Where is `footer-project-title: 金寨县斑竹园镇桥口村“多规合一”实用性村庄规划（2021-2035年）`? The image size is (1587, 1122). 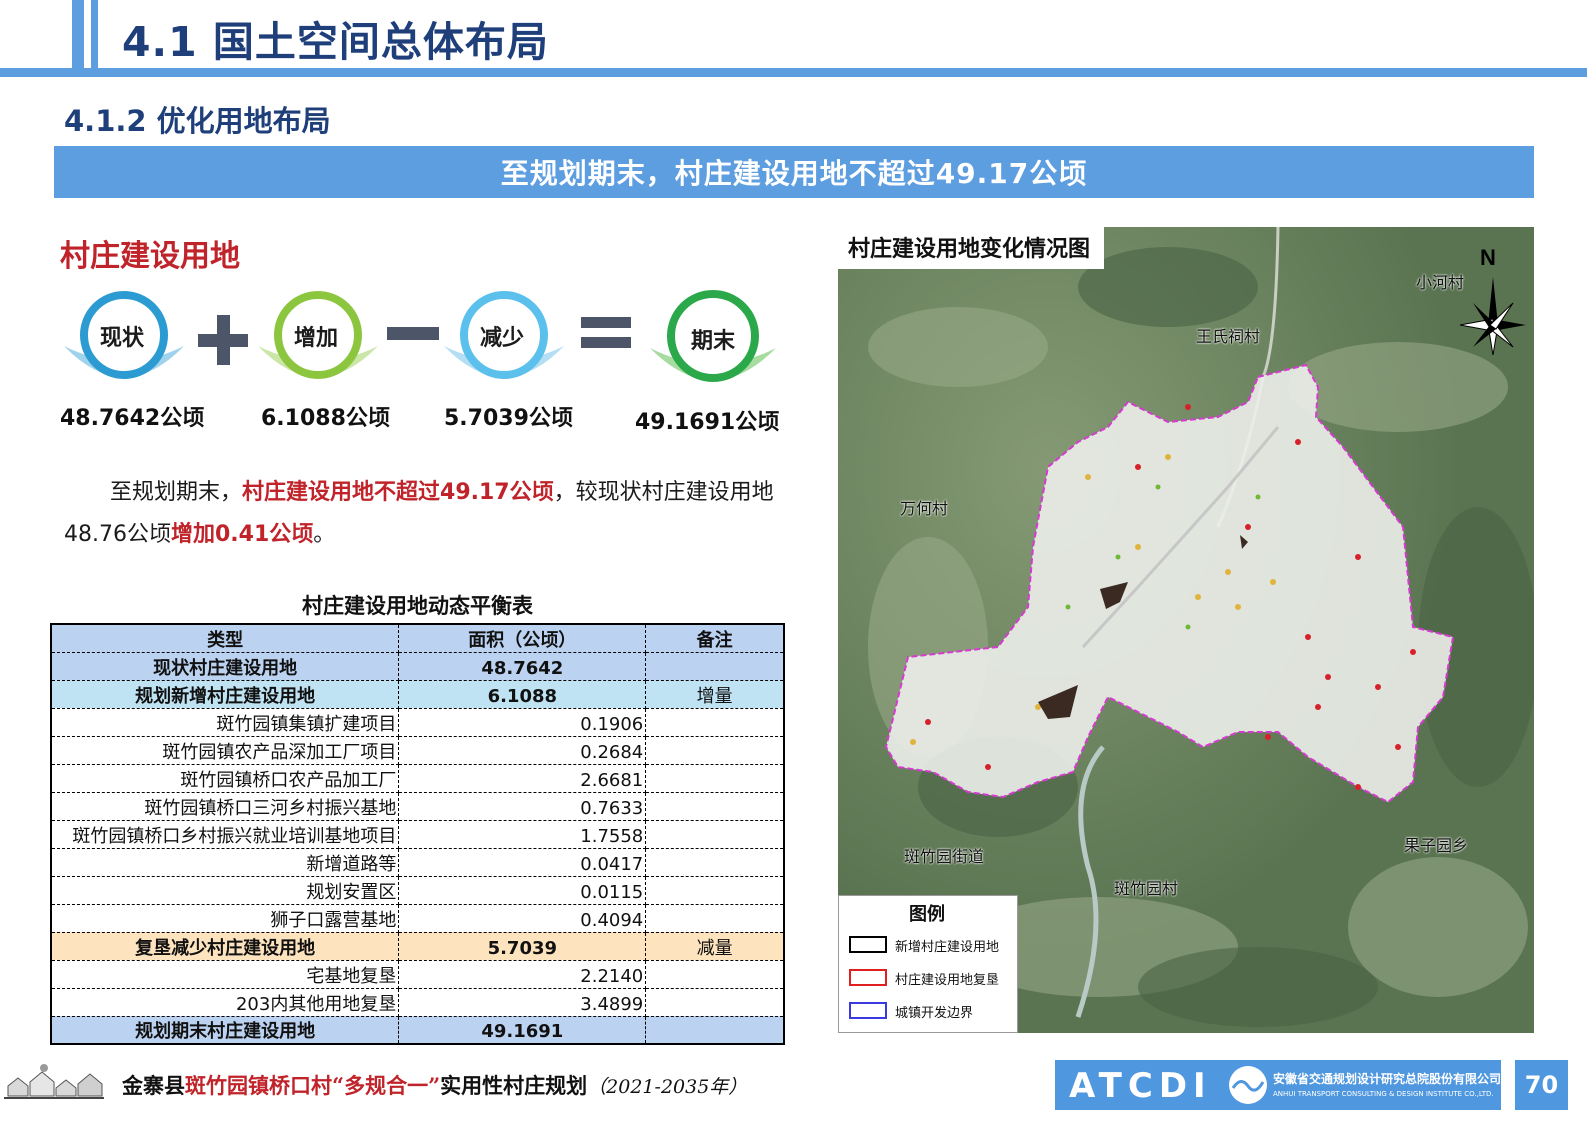
footer-project-title: 金寨县斑竹园镇桥口村“多规合一”实用性村庄规划（2021-2035年） is located at coordinates (434, 1085).